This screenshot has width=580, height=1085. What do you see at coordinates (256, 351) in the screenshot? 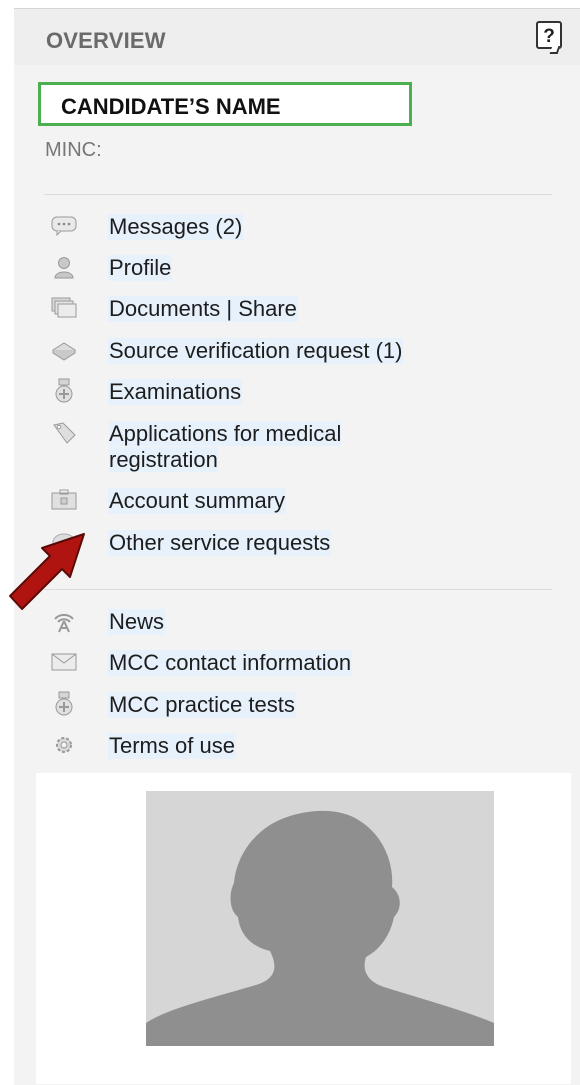
I see `menu-label-source-verification: Source verification request (1)` at bounding box center [256, 351].